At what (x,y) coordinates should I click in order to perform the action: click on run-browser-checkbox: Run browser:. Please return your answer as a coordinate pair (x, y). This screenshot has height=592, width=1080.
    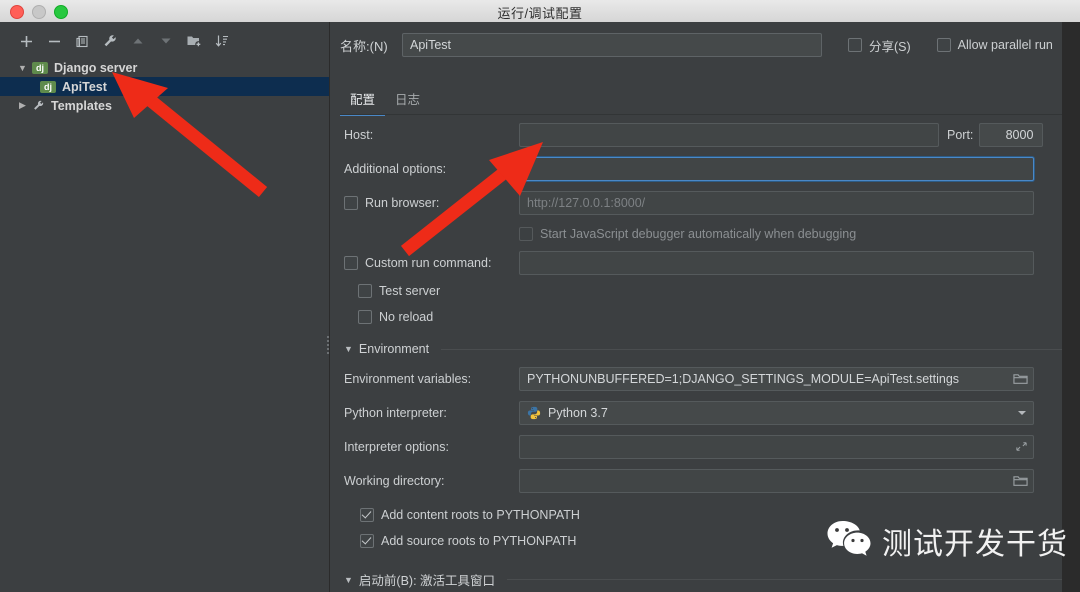
    Looking at the image, I should click on (431, 203).